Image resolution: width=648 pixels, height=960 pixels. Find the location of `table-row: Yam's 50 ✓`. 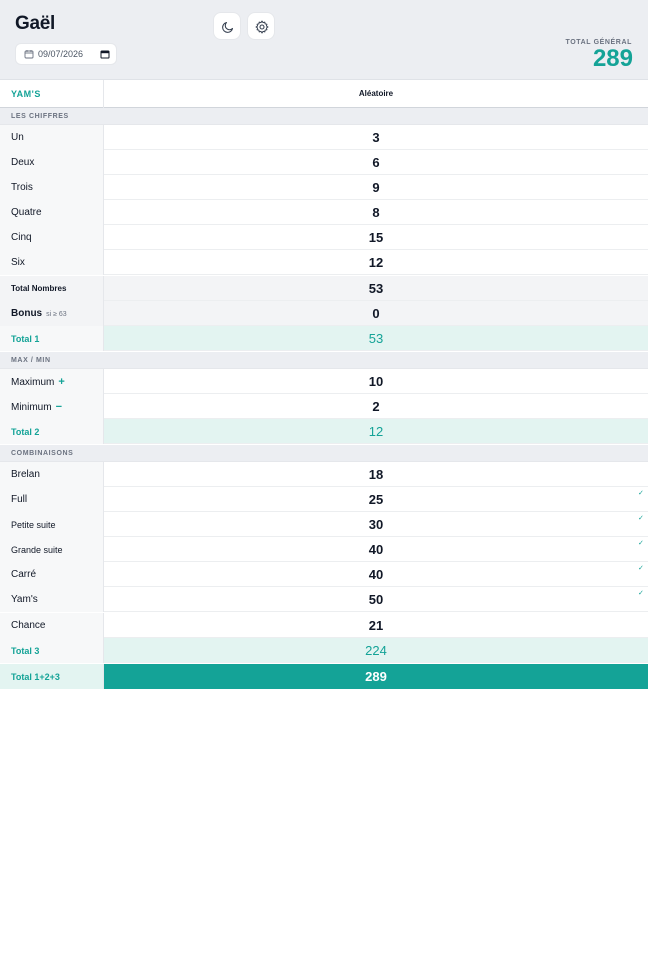

table-row: Yam's 50 ✓ is located at coordinates (324, 599).